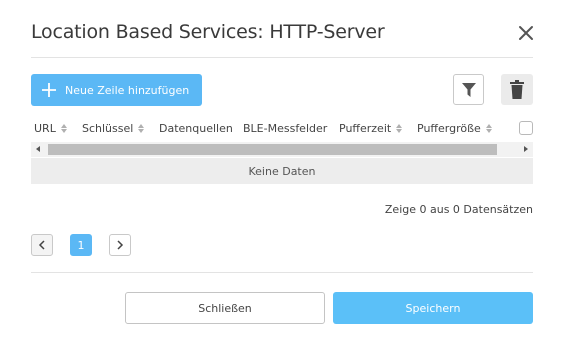 Image resolution: width=564 pixels, height=351 pixels. I want to click on save-label: Speichern, so click(433, 308).